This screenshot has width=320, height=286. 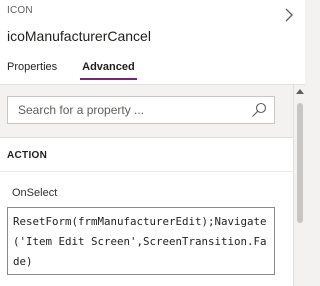 I want to click on search-input, so click(x=132, y=110).